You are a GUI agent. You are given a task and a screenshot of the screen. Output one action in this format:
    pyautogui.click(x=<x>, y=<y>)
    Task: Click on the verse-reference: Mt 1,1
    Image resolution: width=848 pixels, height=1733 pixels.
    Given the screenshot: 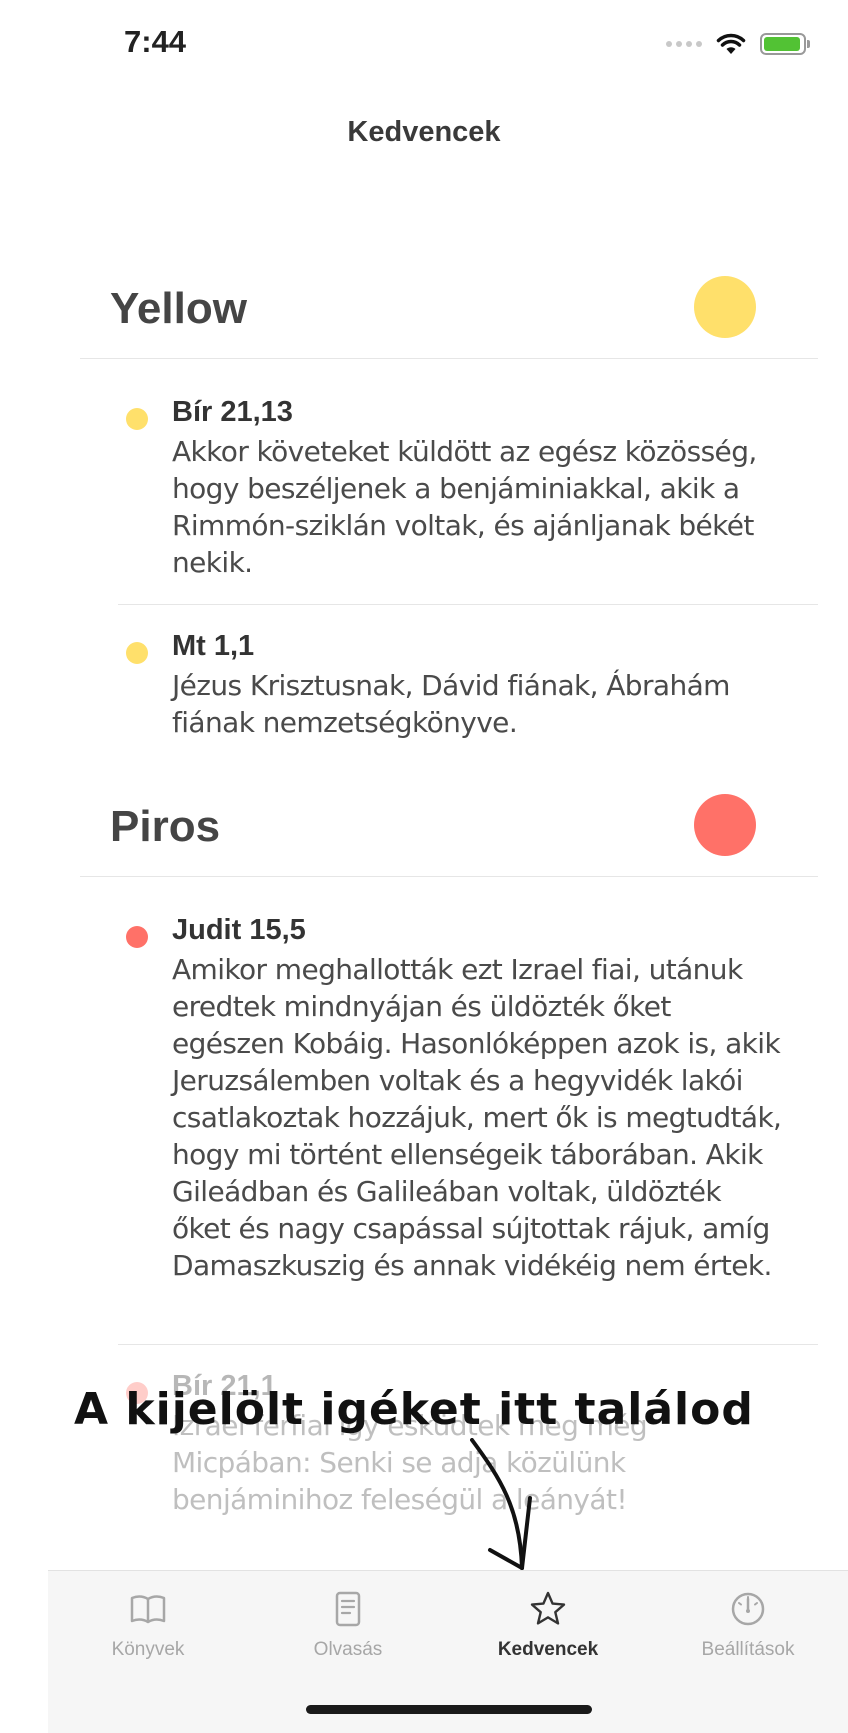 What is the action you would take?
    pyautogui.click(x=213, y=646)
    